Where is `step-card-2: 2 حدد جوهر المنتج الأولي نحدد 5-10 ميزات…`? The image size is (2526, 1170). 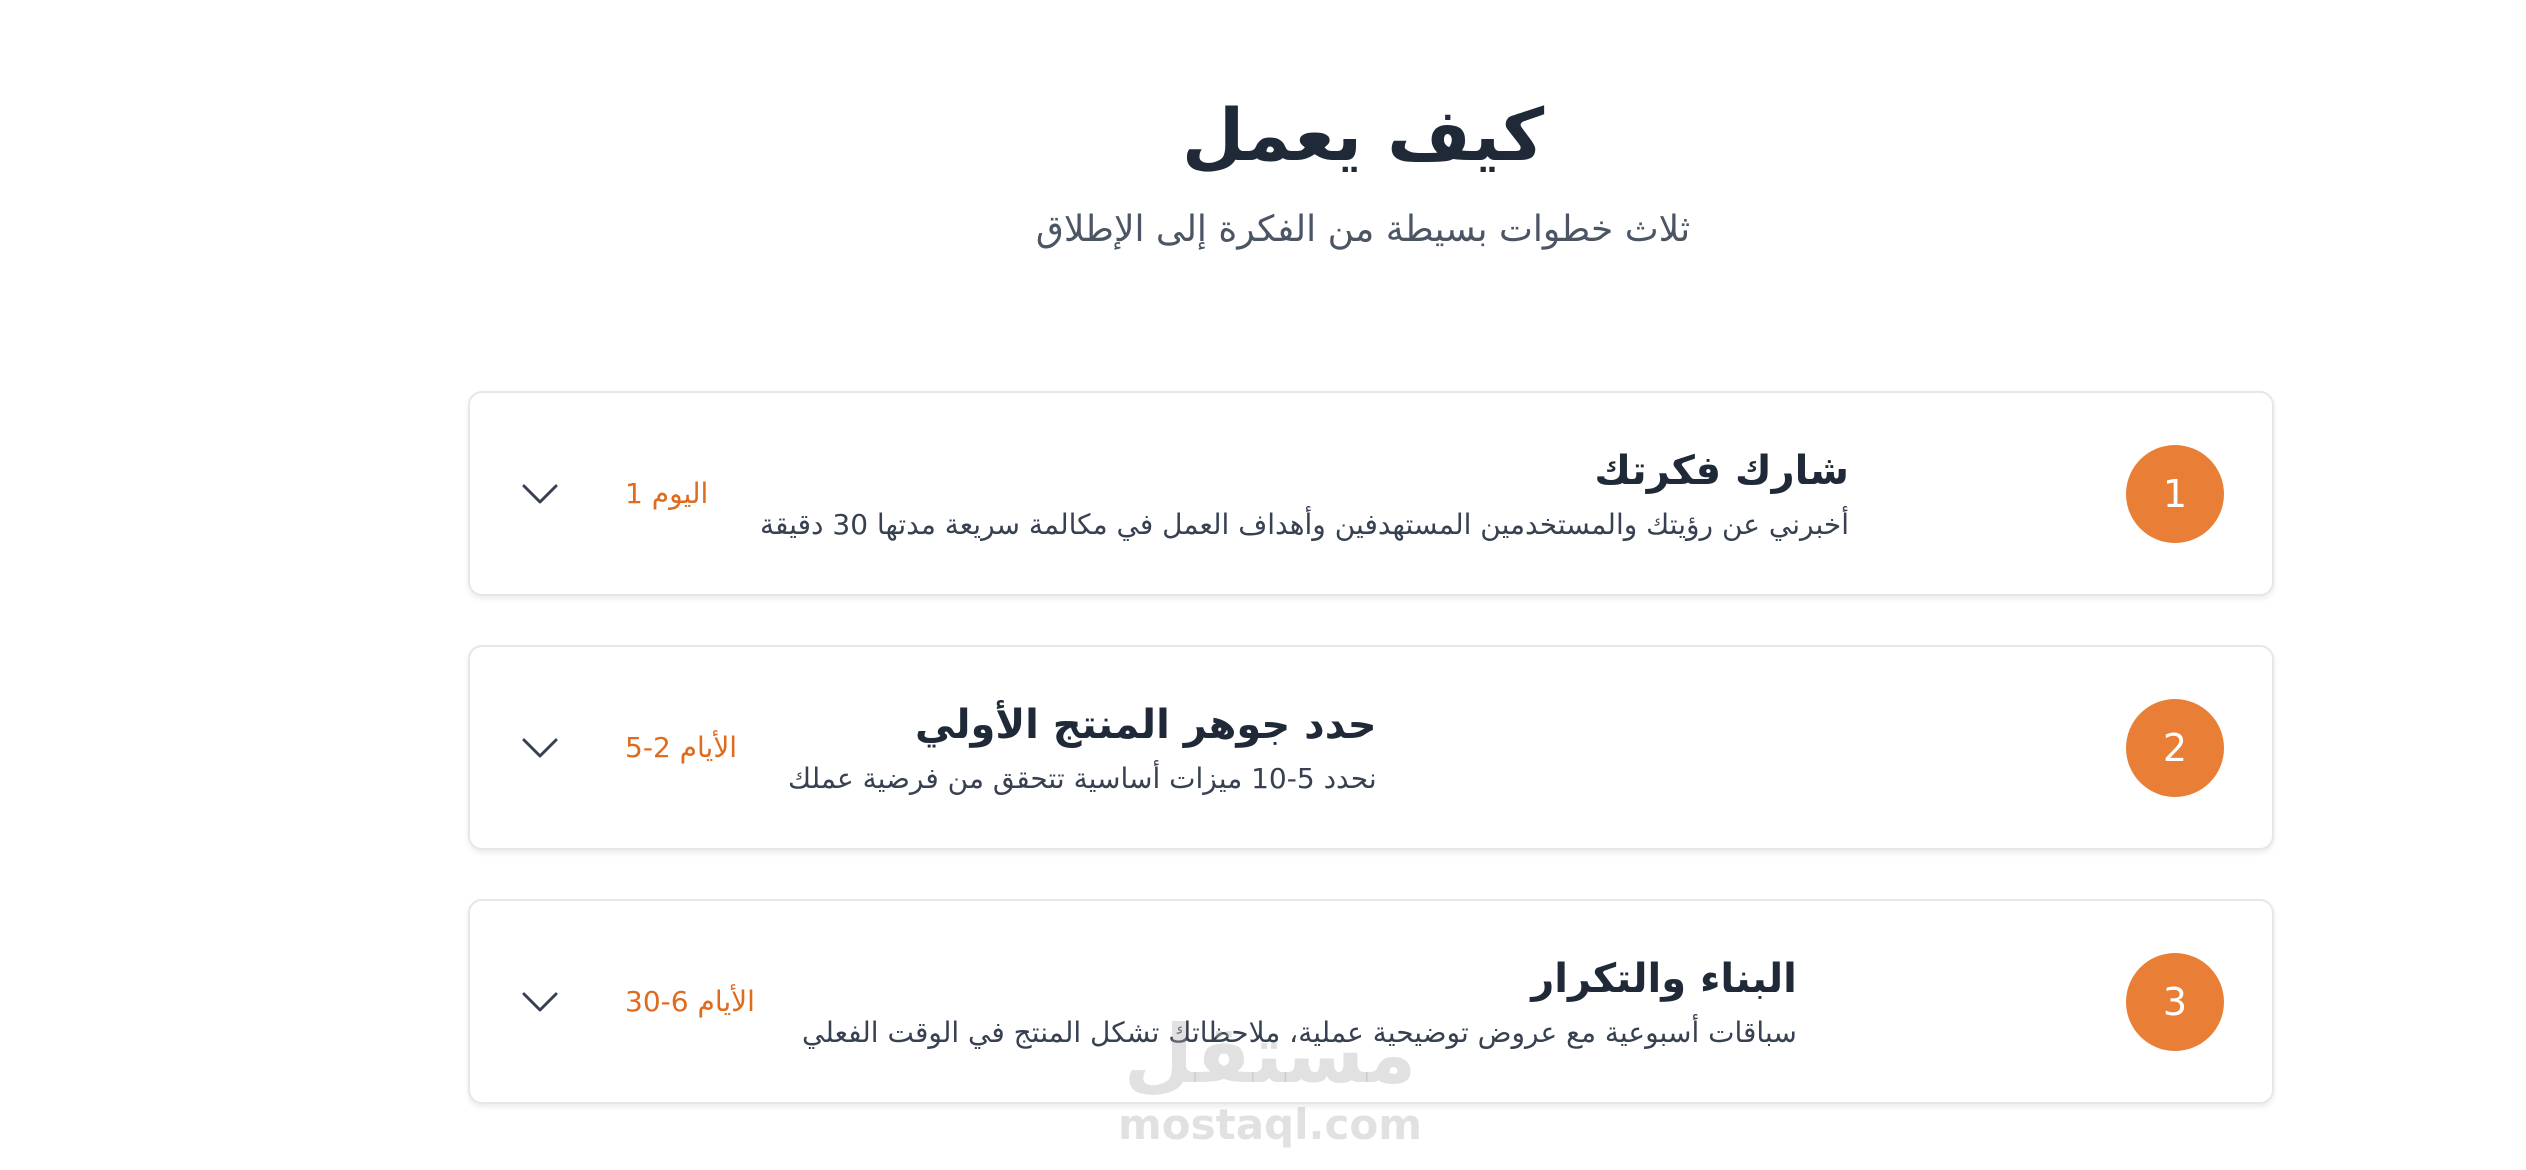
step-card-2: 2 حدد جوهر المنتج الأولي نحدد 5-10 ميزات… is located at coordinates (1371, 747).